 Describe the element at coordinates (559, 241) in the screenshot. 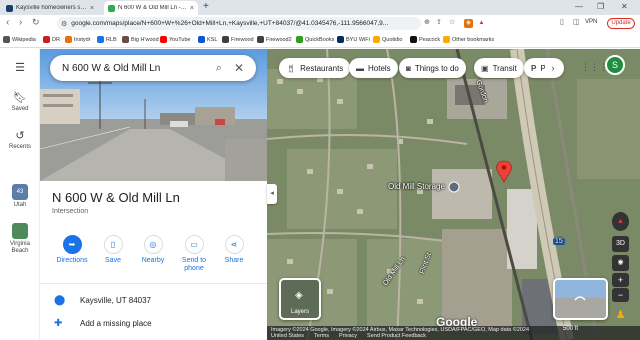

I see `interstate-shield: 15` at that location.